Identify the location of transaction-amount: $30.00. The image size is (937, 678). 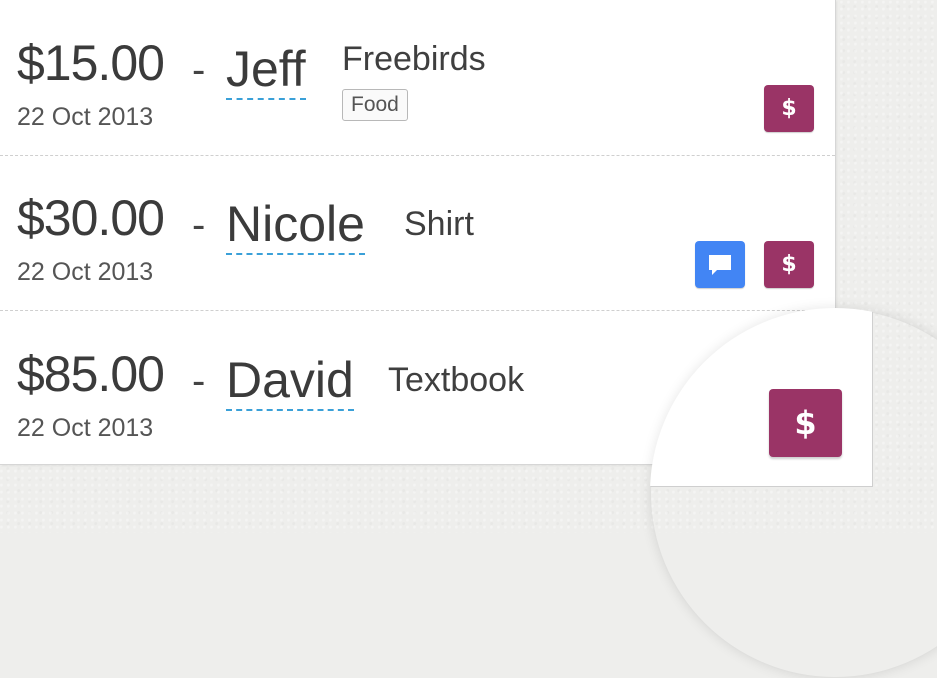
(91, 218).